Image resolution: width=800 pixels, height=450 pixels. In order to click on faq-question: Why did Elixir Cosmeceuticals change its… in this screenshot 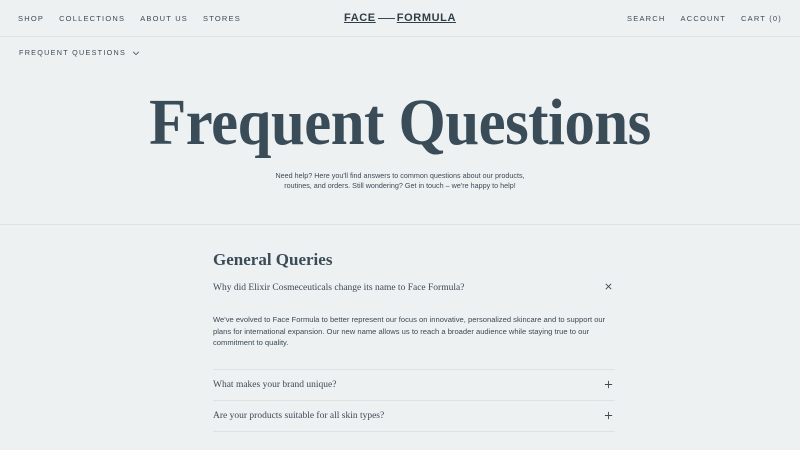, I will do `click(339, 288)`.